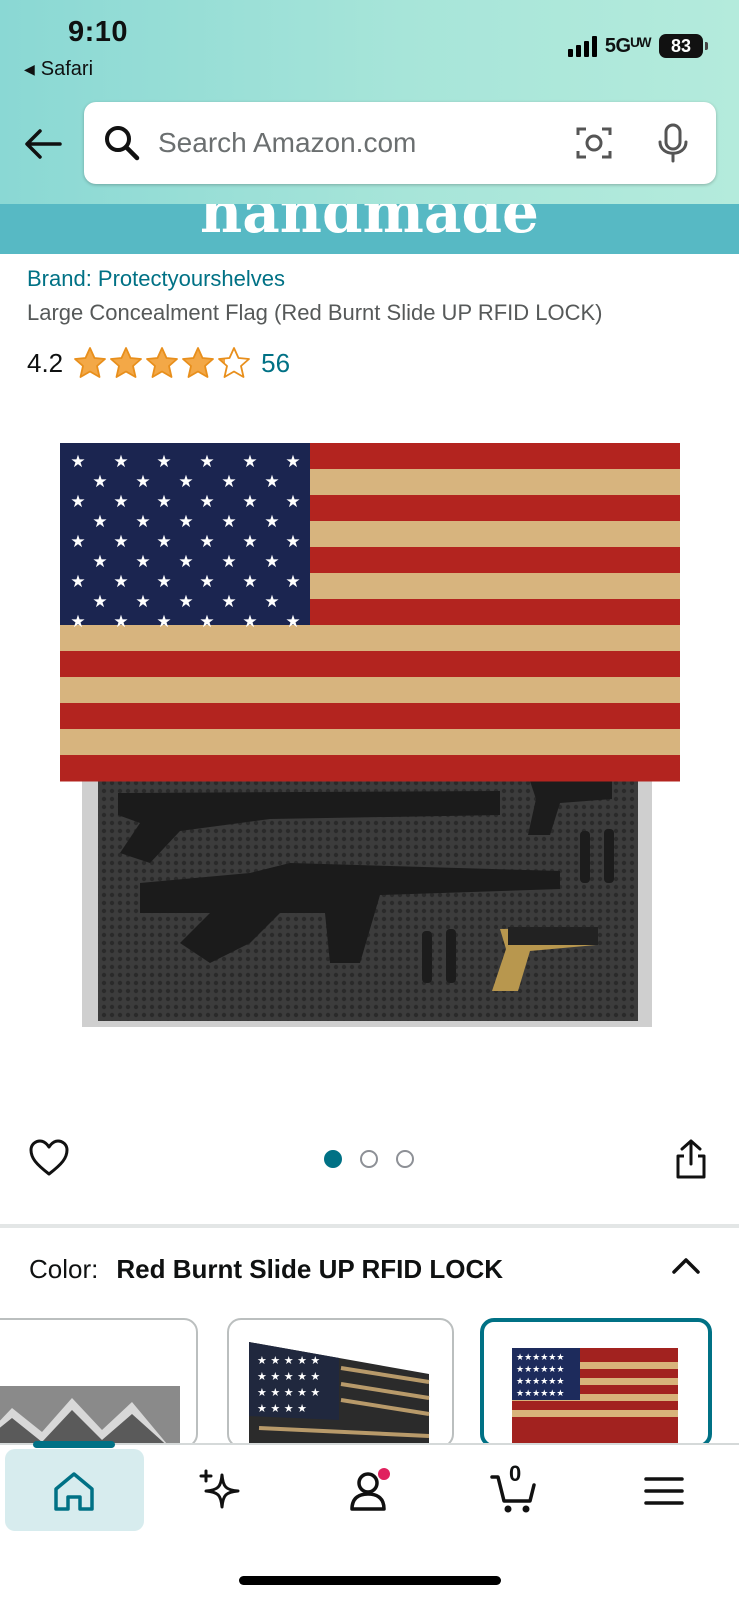 The width and height of the screenshot is (739, 1599). I want to click on color-swatch-red-burnt-selected: ★★★★★★ ★★★★★★ ★★★★★★ ★★★★★★, so click(596, 1383).